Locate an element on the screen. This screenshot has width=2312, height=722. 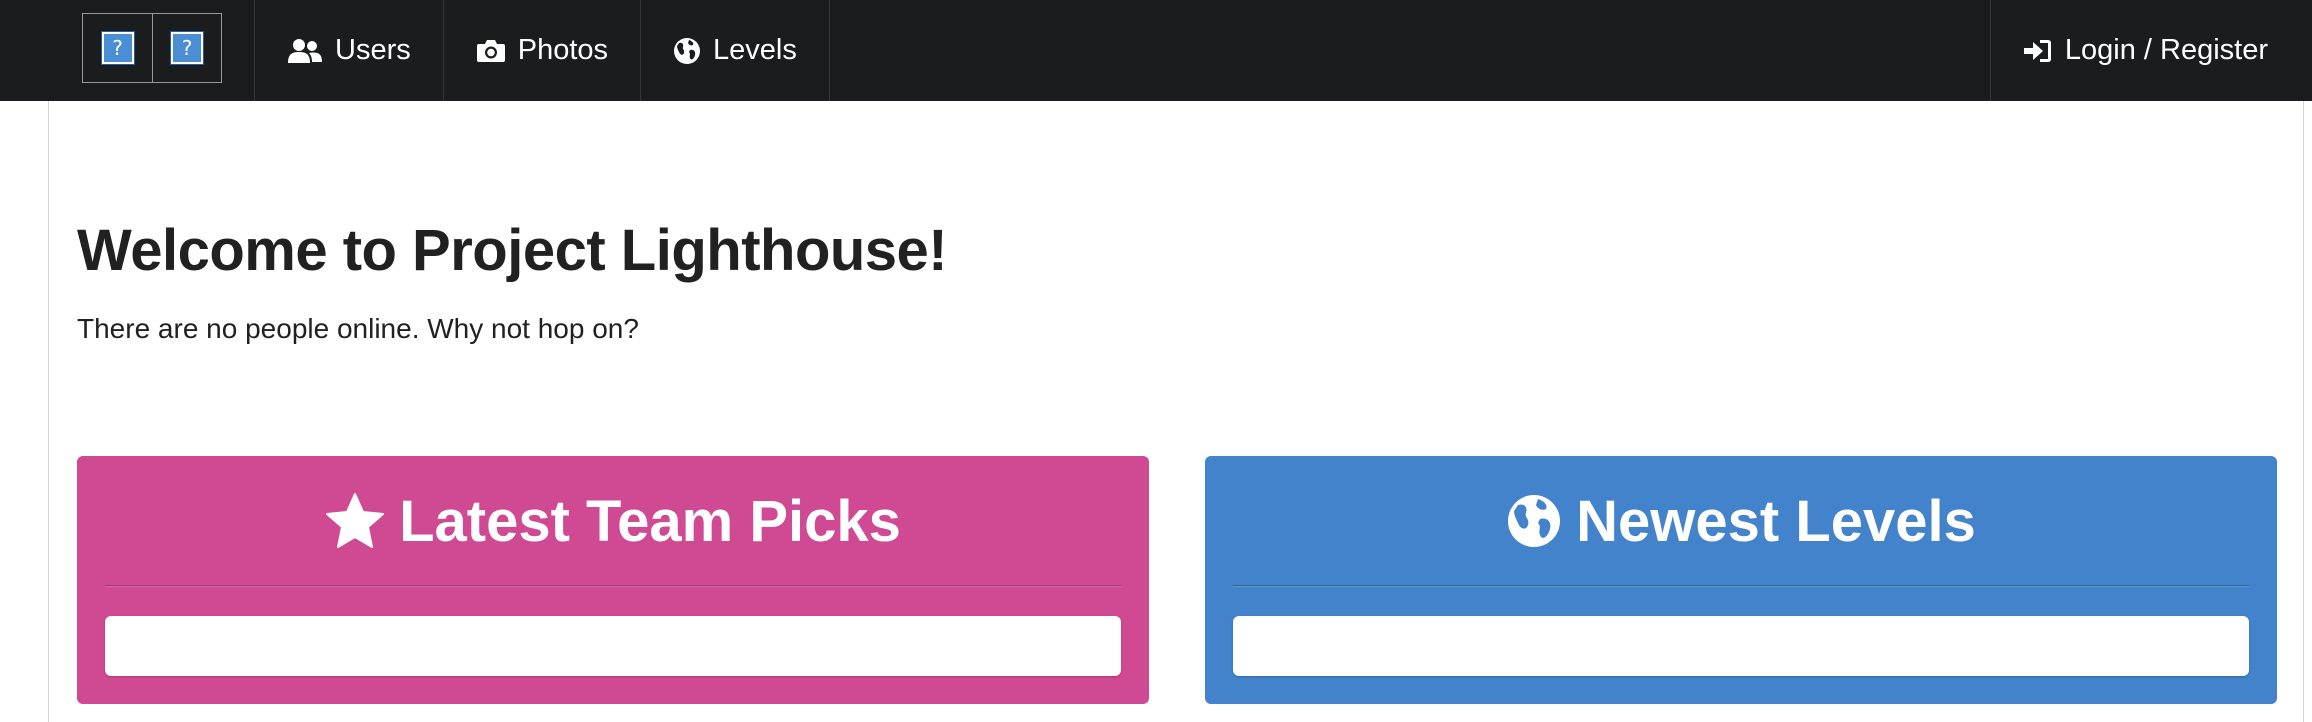
login-register-link: Login / Register is located at coordinates (2150, 50).